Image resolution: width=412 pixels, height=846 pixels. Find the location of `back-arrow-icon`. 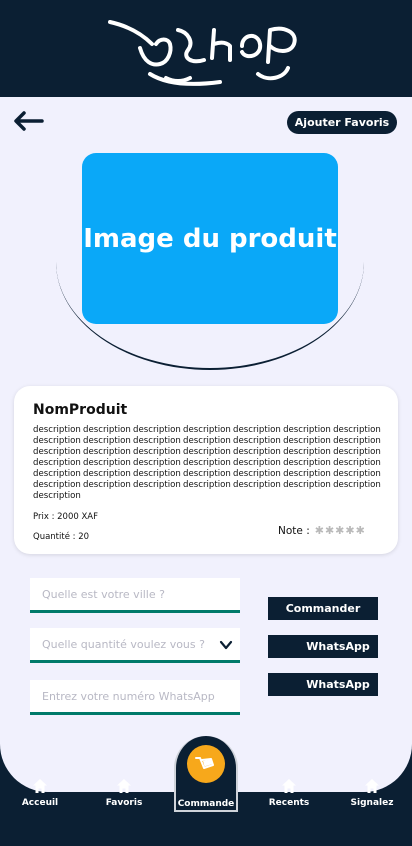

back-arrow-icon is located at coordinates (28, 121).